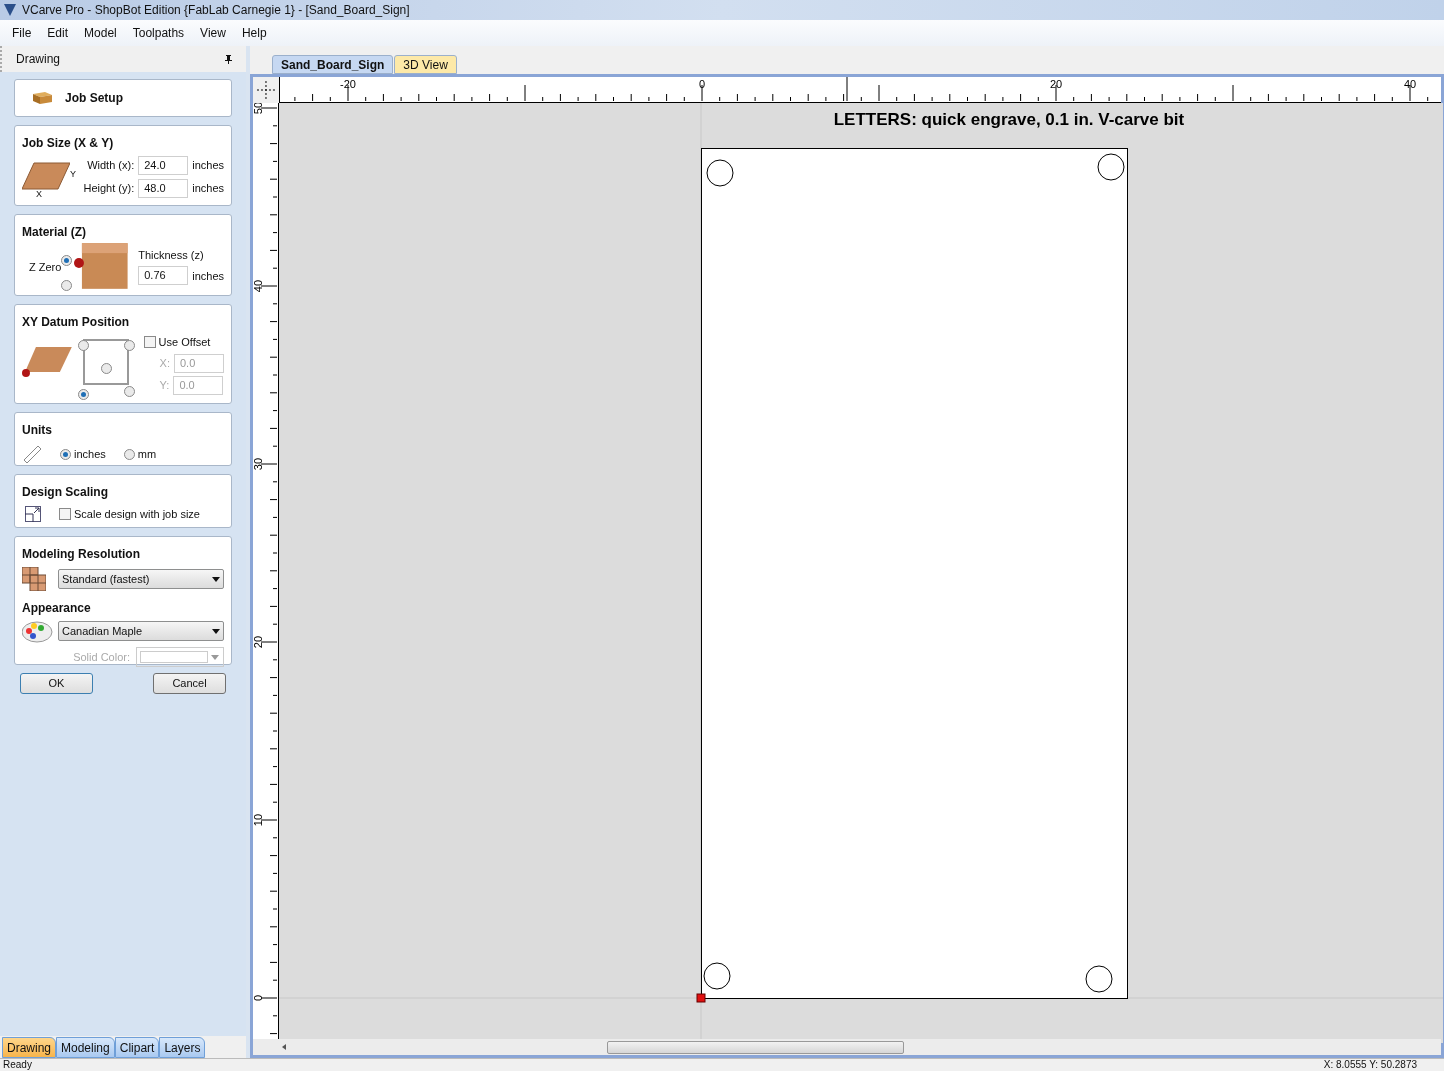 Image resolution: width=1444 pixels, height=1071 pixels. What do you see at coordinates (163, 165) in the screenshot?
I see `input-field: 24.0` at bounding box center [163, 165].